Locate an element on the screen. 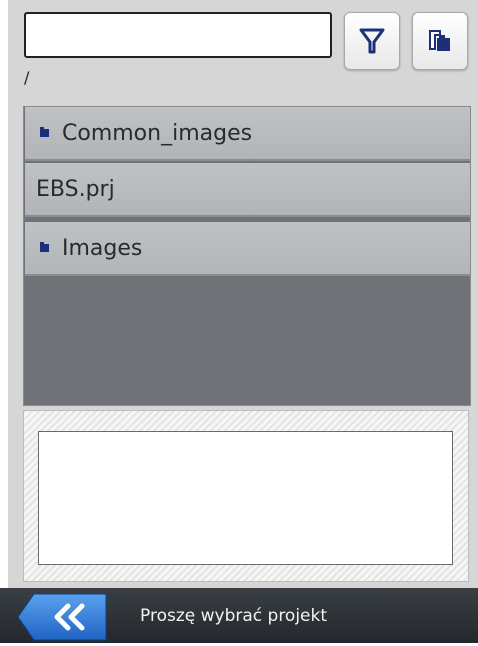 The height and width of the screenshot is (646, 478). list-item-label: Common_images is located at coordinates (157, 133).